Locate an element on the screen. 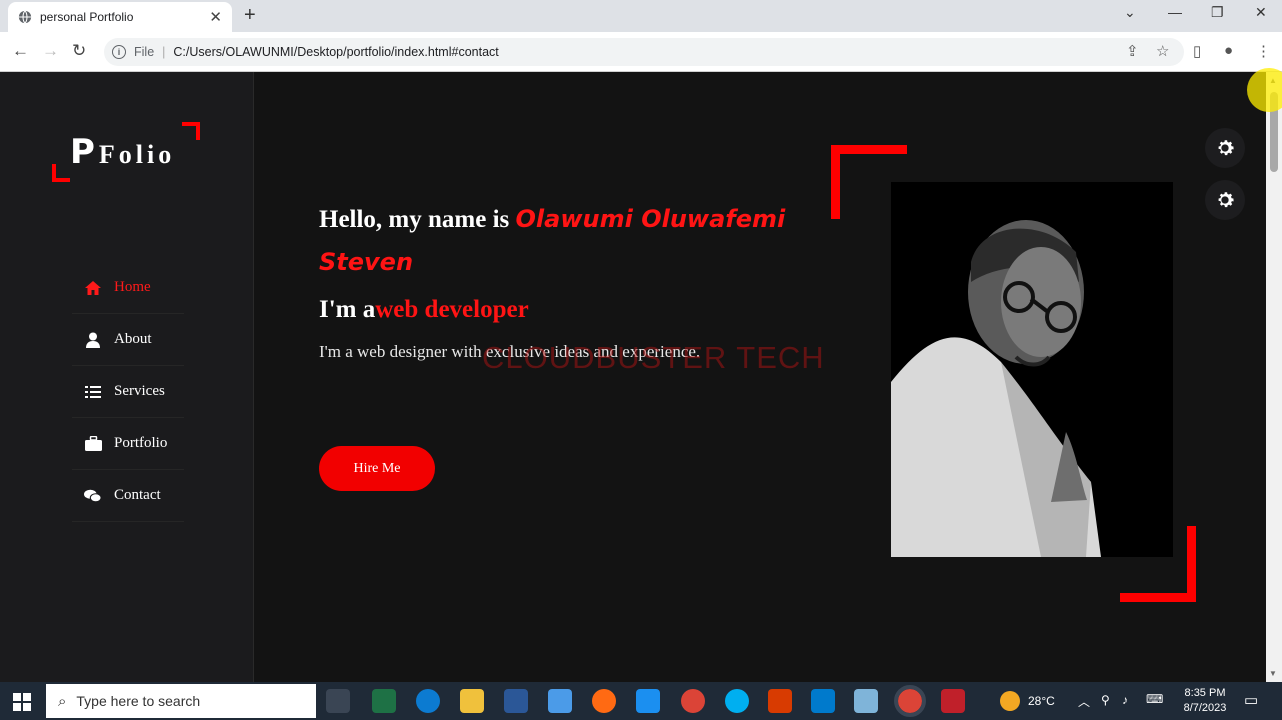 The width and height of the screenshot is (1282, 720). info-icon: i is located at coordinates (119, 52).